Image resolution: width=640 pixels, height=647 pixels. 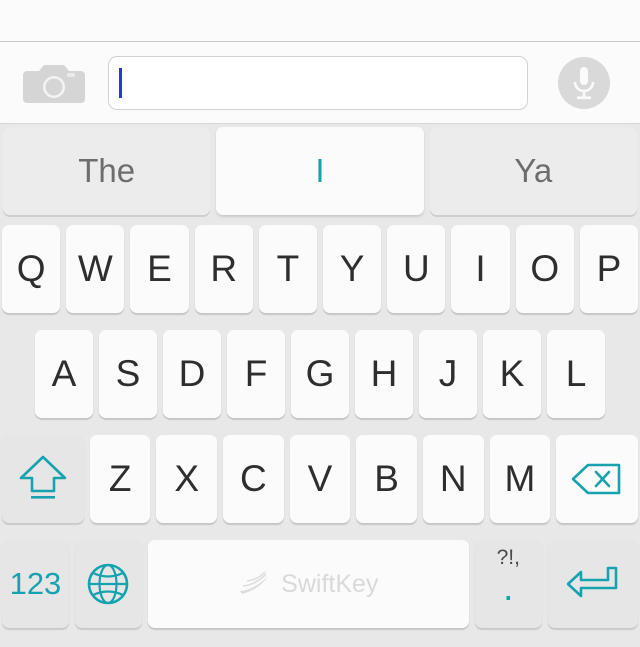 What do you see at coordinates (330, 583) in the screenshot?
I see `swiftkey-wordmark: SwiftKey` at bounding box center [330, 583].